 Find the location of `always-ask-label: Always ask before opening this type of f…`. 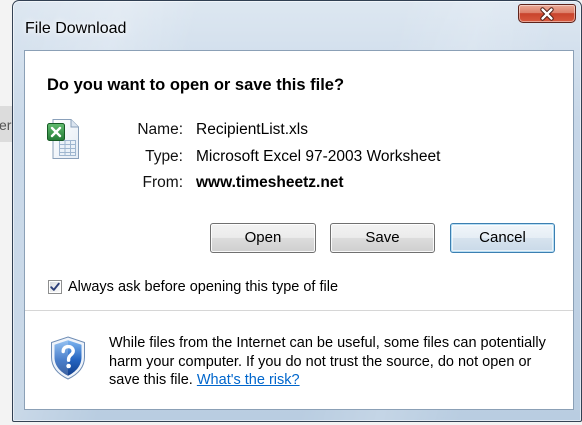

always-ask-label: Always ask before opening this type of f… is located at coordinates (203, 287).